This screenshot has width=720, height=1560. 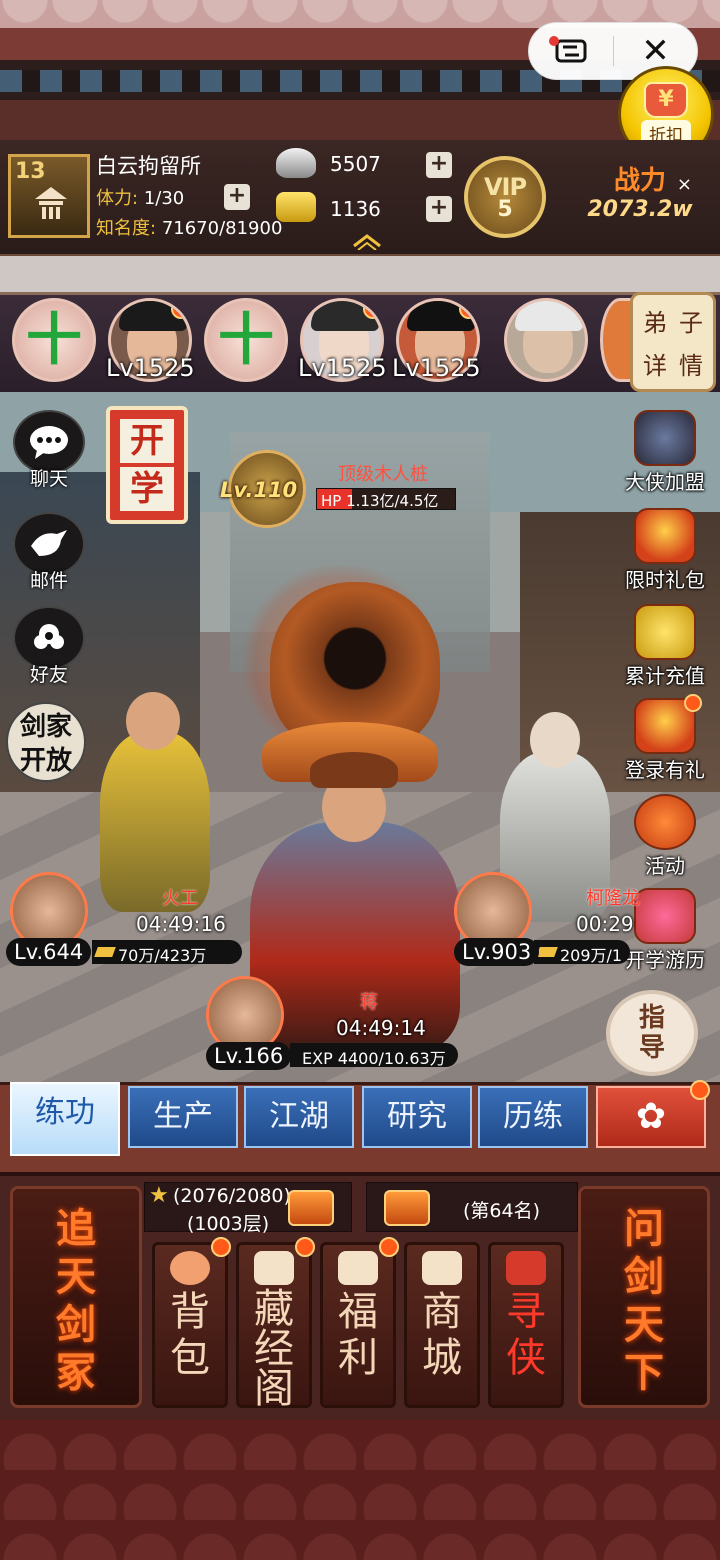 I want to click on chat-button: 聊天, so click(x=49, y=453).